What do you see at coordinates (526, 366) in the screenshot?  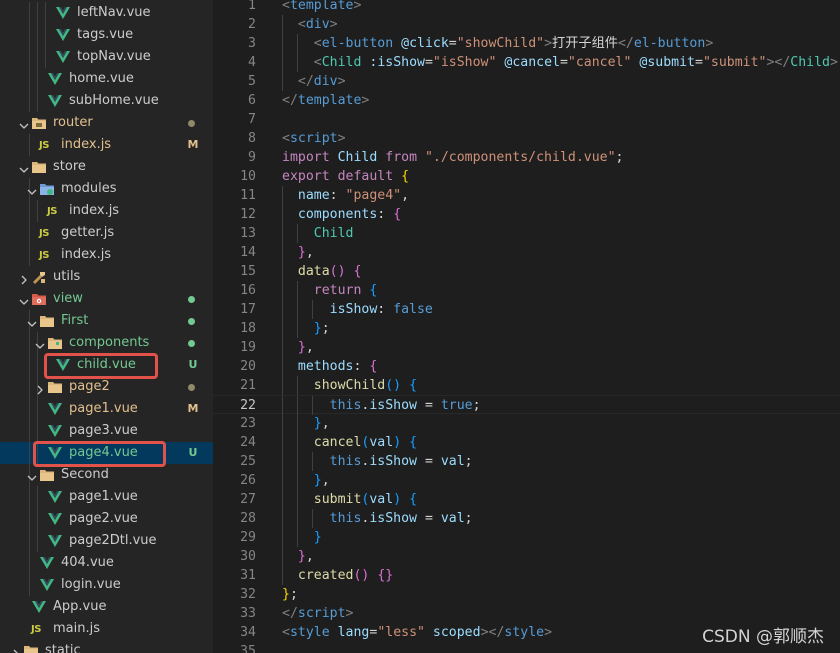 I see `code-line: 20 methods: {` at bounding box center [526, 366].